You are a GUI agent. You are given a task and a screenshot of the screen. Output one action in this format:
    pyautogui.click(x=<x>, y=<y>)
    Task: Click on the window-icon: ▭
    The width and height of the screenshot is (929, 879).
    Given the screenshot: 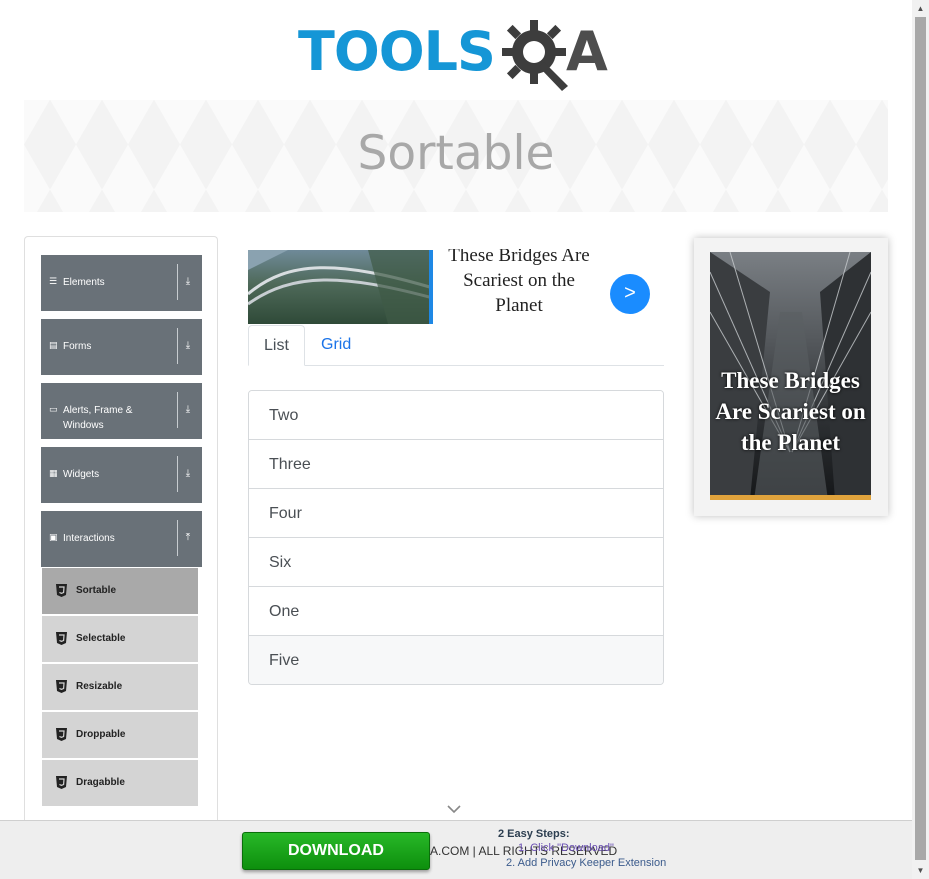 What is the action you would take?
    pyautogui.click(x=53, y=409)
    